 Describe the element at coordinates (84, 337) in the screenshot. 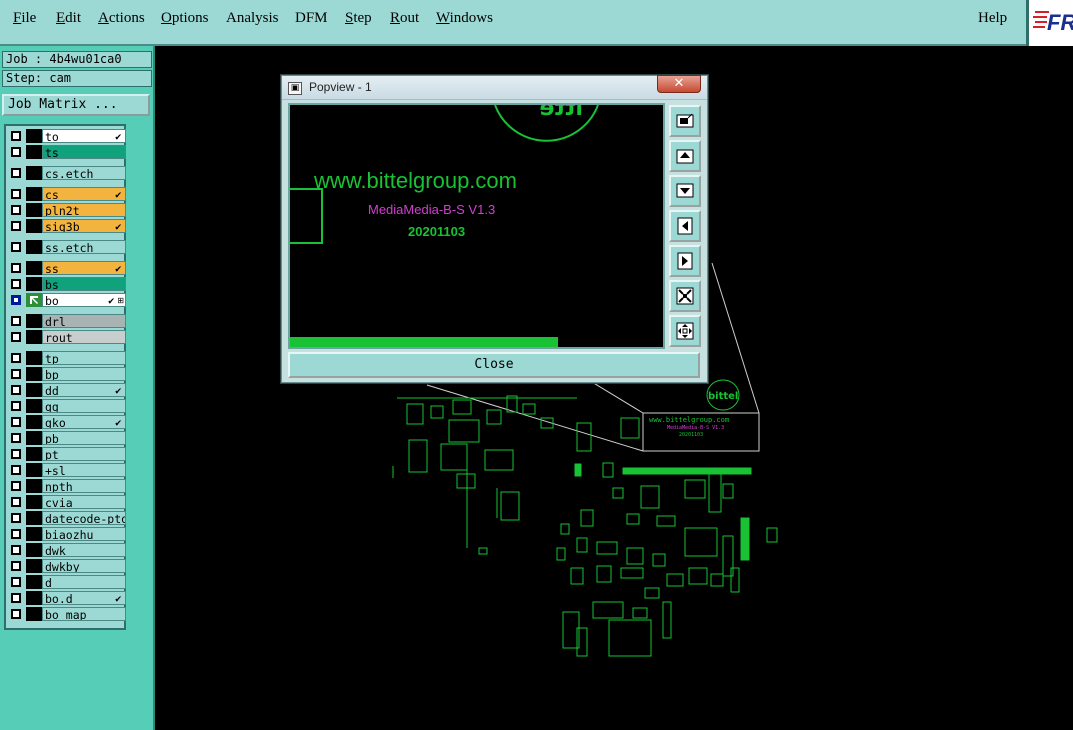

I see `layer-name: rout` at that location.